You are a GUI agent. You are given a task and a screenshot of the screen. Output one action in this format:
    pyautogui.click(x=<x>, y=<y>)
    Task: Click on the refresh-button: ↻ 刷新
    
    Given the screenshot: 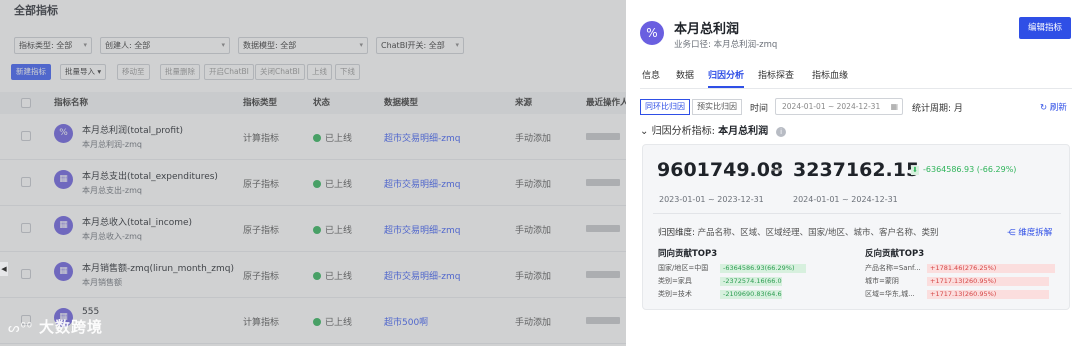 What is the action you would take?
    pyautogui.click(x=1053, y=107)
    